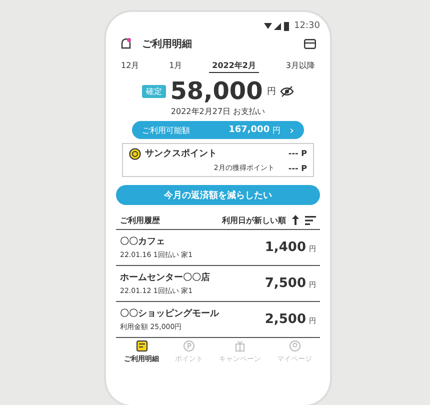 The height and width of the screenshot is (405, 430). I want to click on status-badge: 確定, so click(154, 91).